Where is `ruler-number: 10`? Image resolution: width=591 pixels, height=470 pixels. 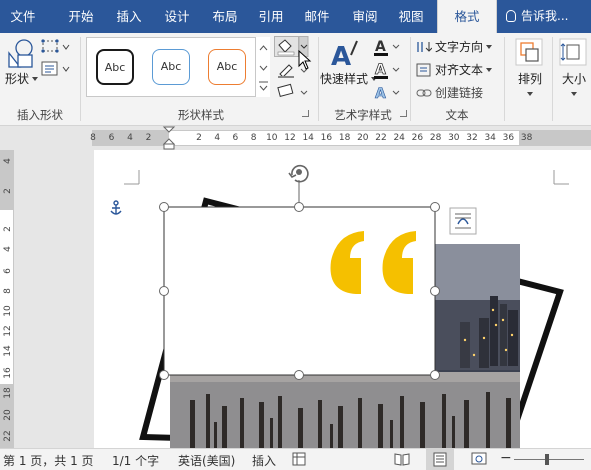 ruler-number: 10 is located at coordinates (272, 138).